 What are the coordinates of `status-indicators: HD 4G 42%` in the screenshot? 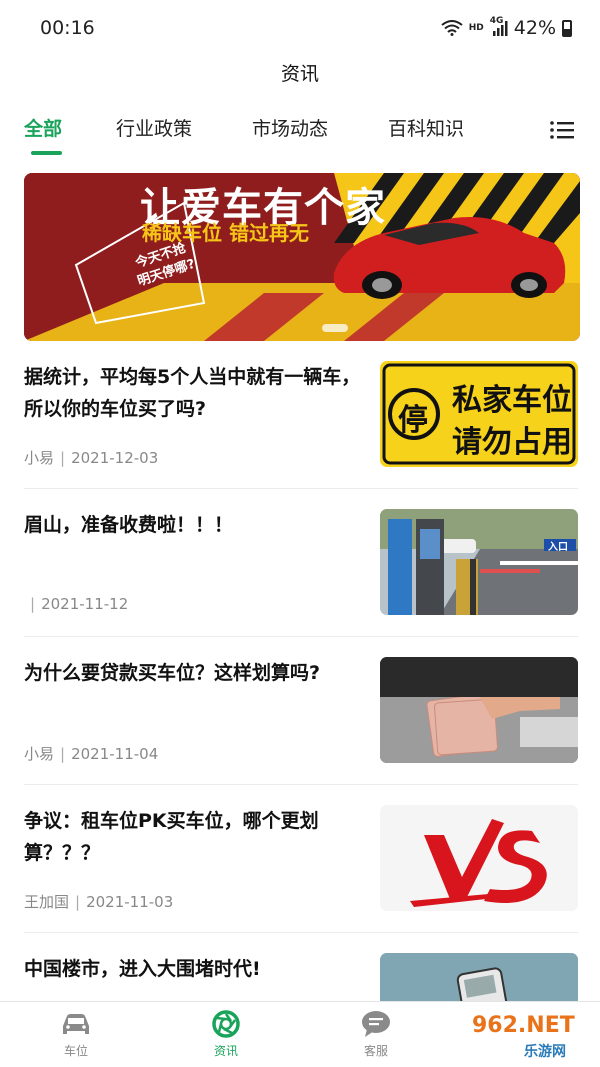 It's located at (506, 28).